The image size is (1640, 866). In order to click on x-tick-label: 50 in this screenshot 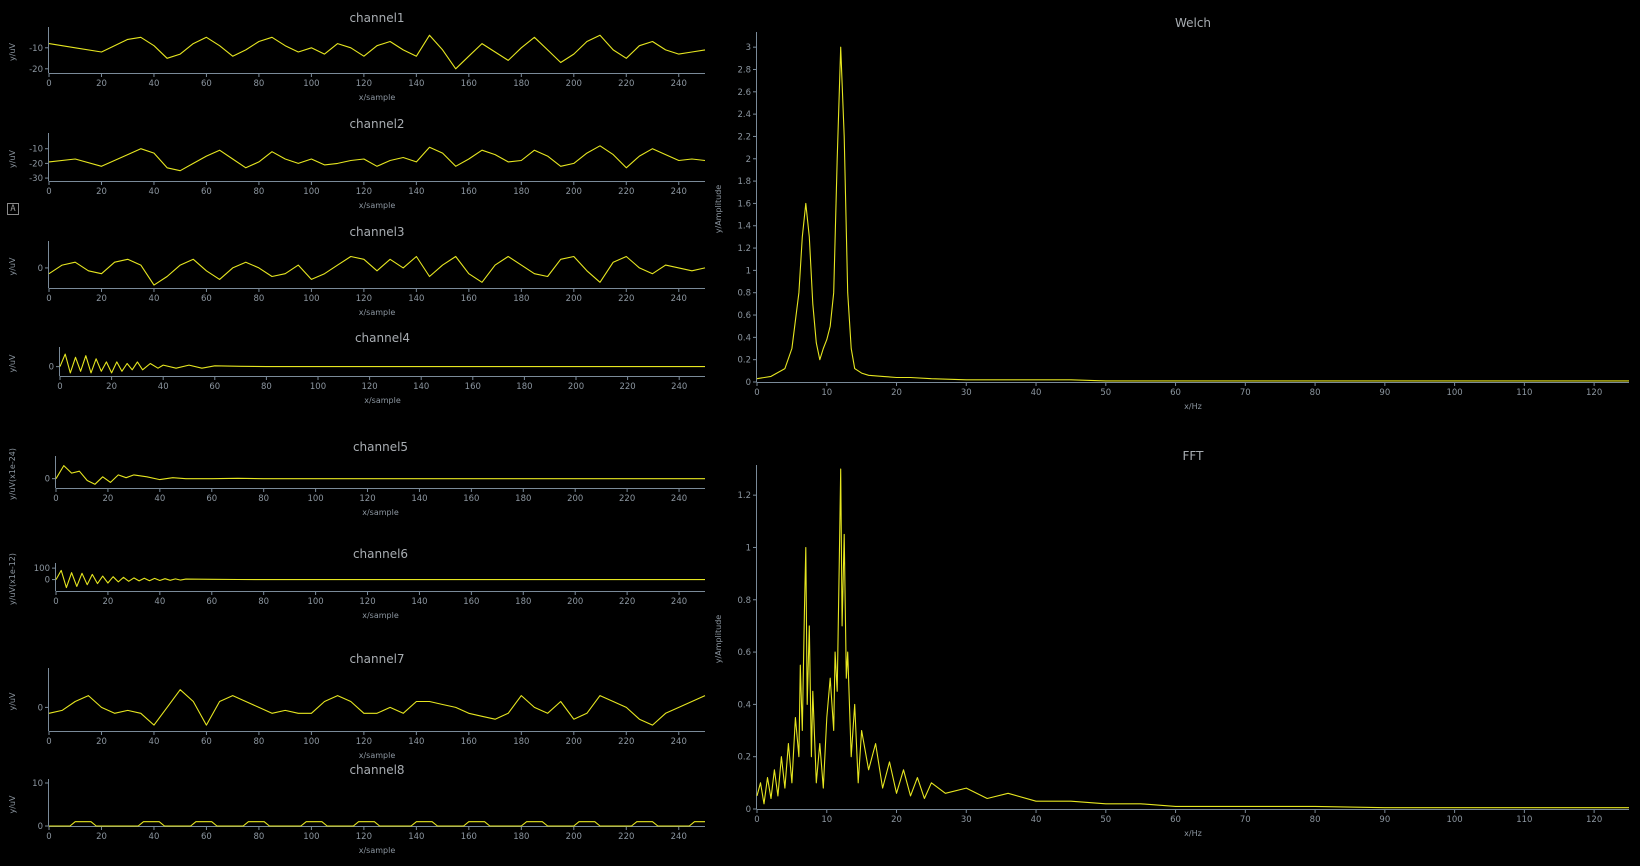, I will do `click(1105, 393)`.